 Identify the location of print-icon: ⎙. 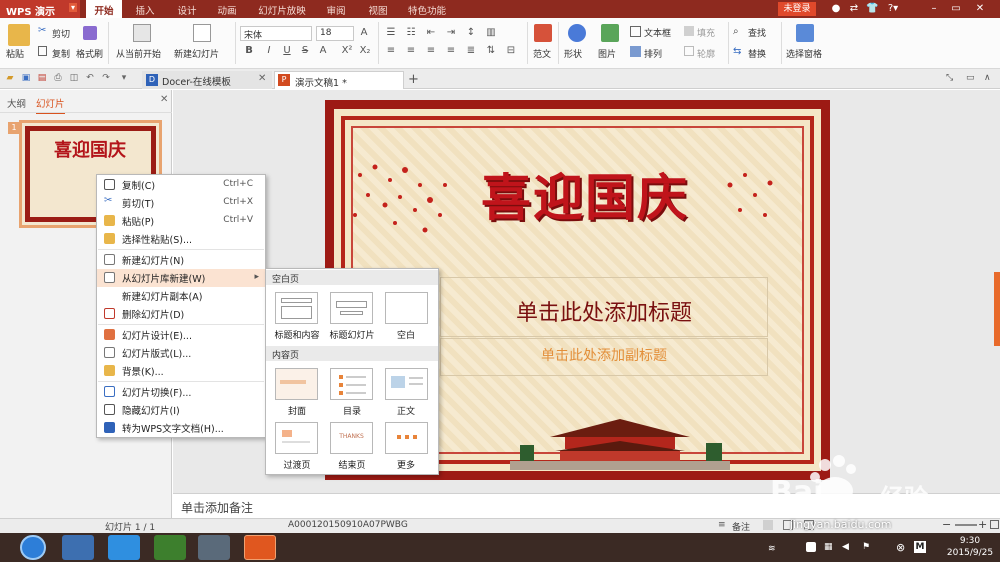
(58, 79).